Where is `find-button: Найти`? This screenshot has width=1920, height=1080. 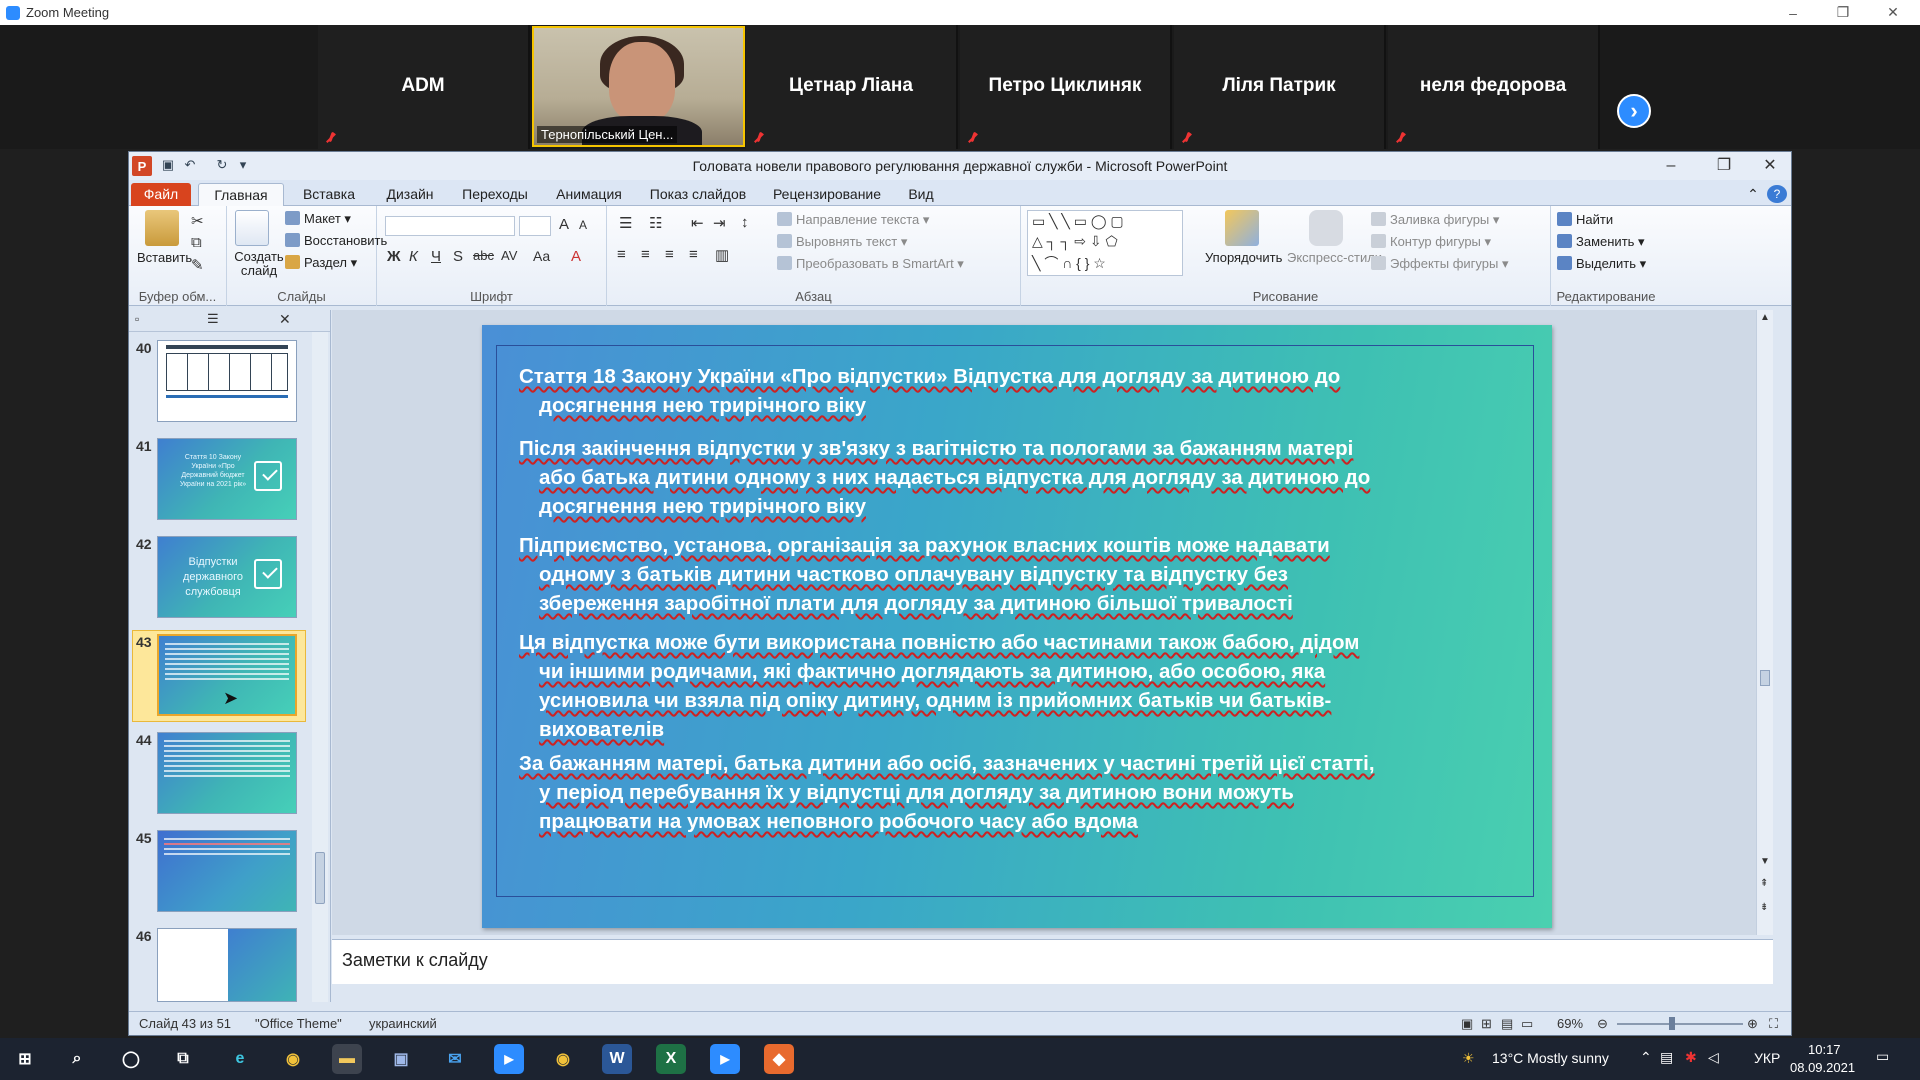 find-button: Найти is located at coordinates (1585, 219).